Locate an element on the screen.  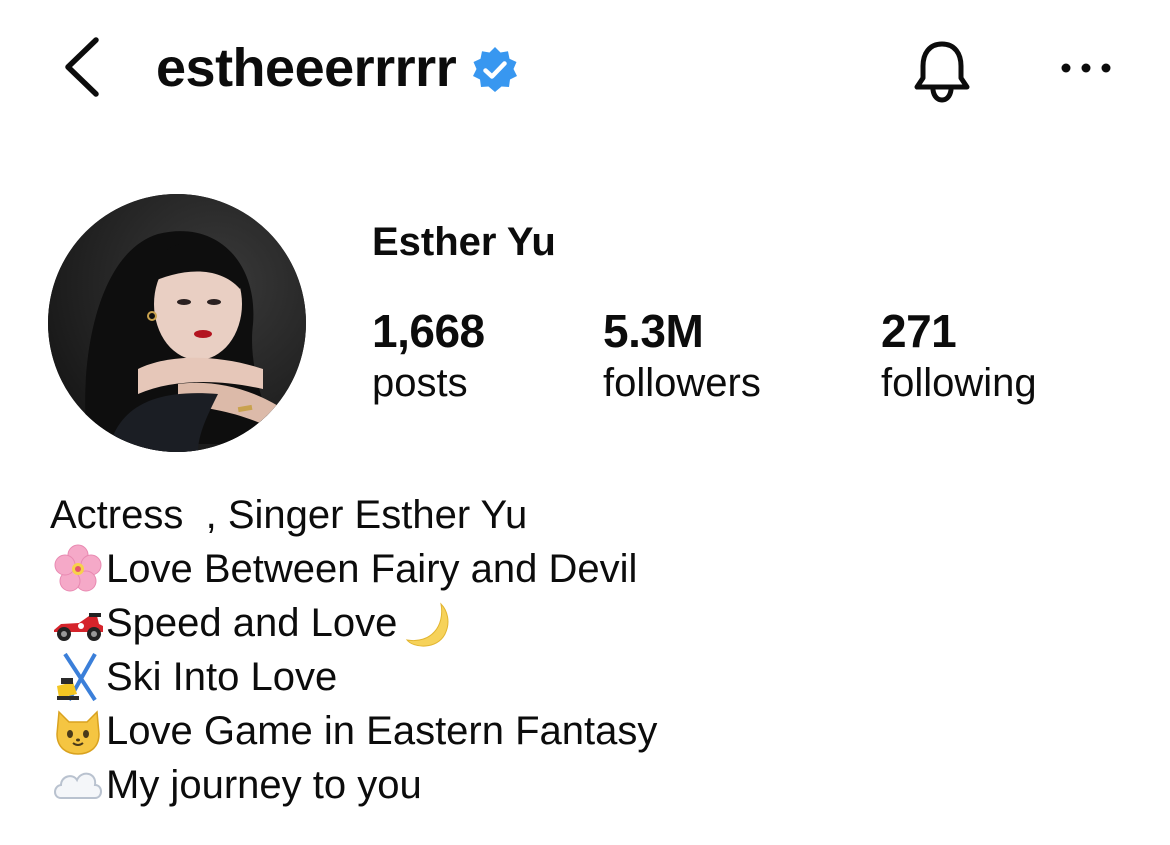
following-label: following is located at coordinates (959, 383).